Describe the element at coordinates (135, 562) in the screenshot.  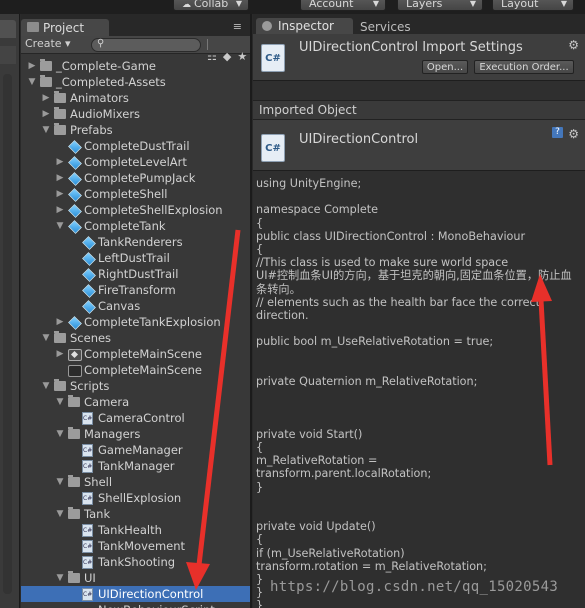
I see `tree-item: C# TankShooting` at that location.